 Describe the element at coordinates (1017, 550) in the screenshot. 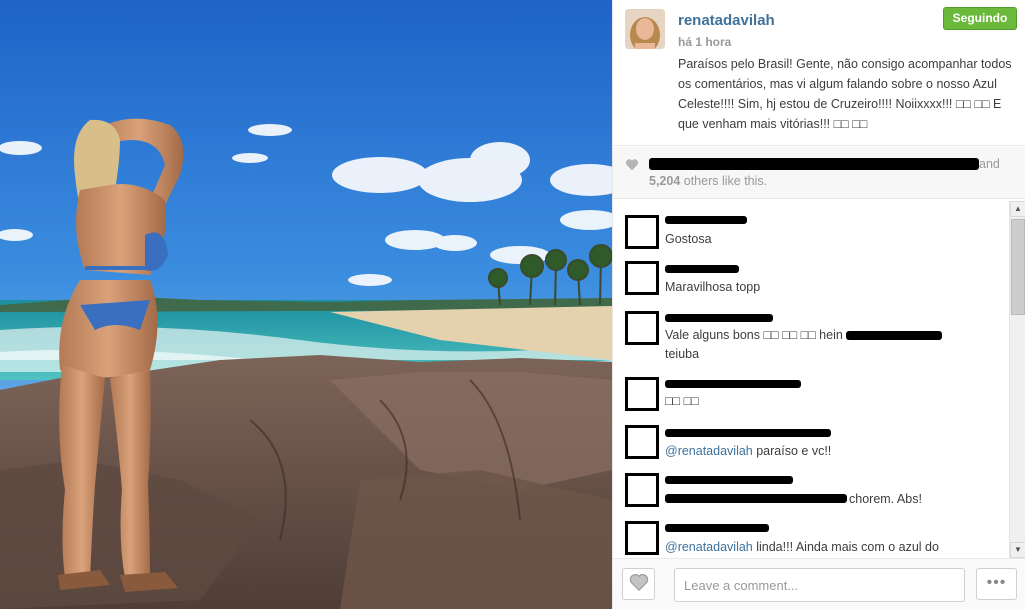

I see `scroll-down-arrow-icon: ▼` at that location.